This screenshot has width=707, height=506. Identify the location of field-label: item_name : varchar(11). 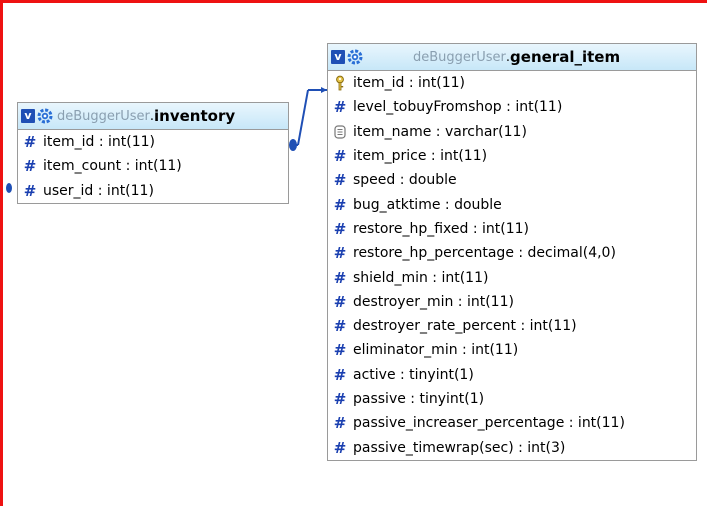
(440, 131).